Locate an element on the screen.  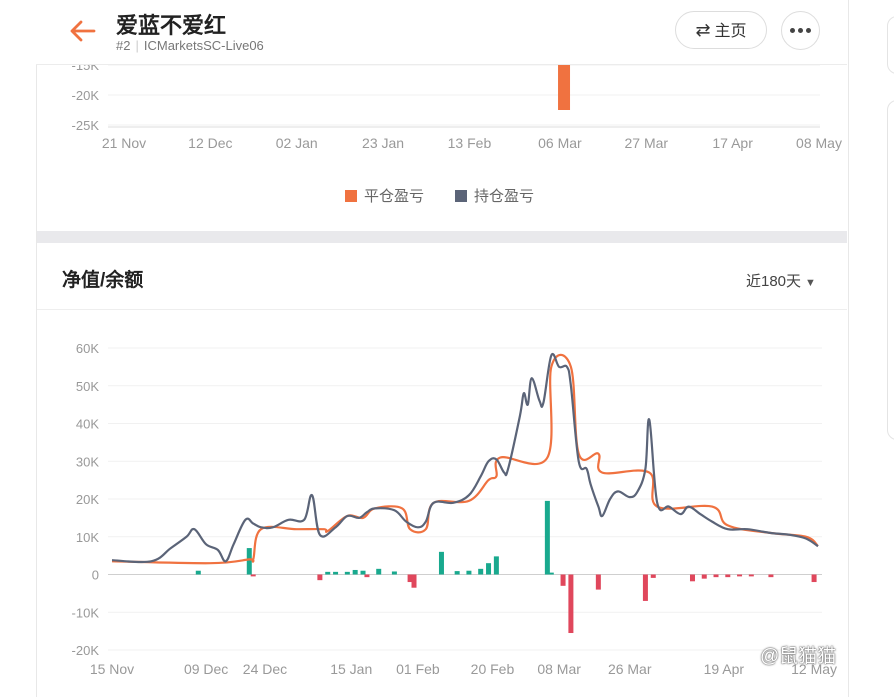
legend-label-closed: 平仓盈亏 is located at coordinates (394, 196).